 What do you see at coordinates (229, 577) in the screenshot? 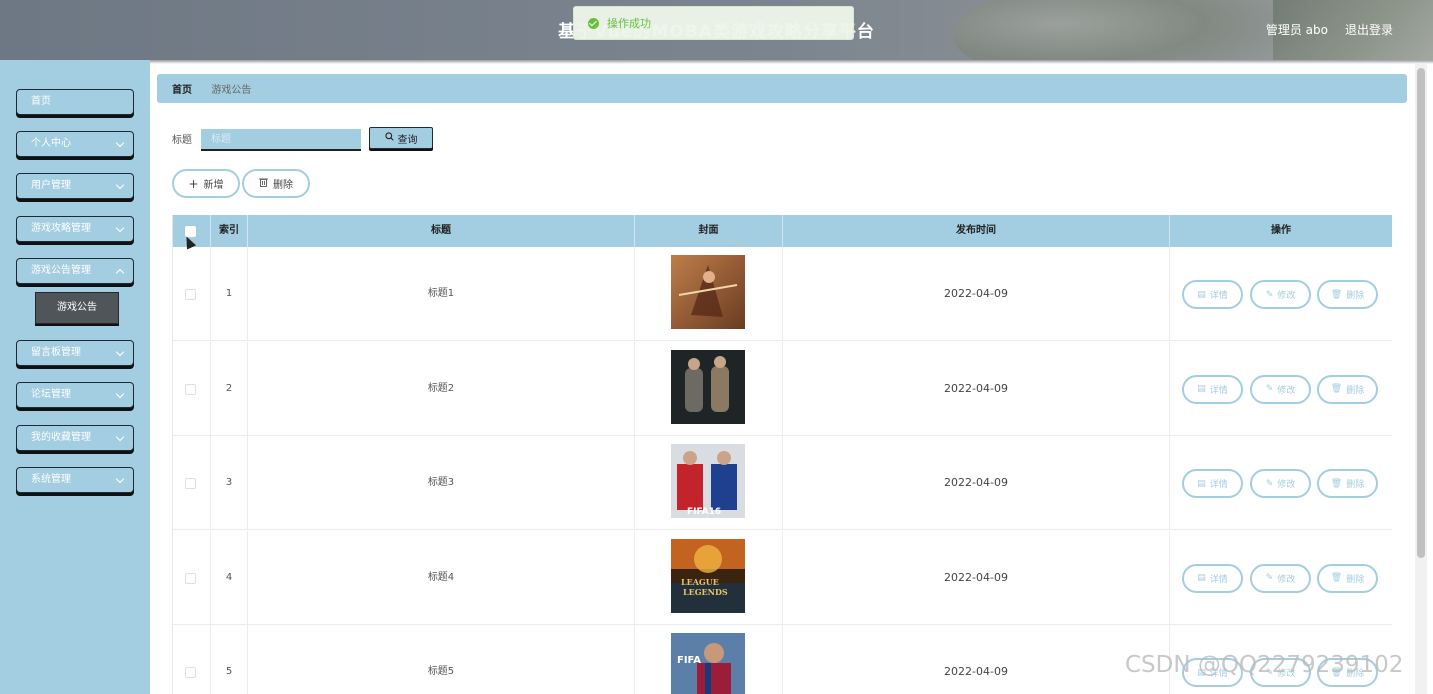
I see `row-index: 4` at bounding box center [229, 577].